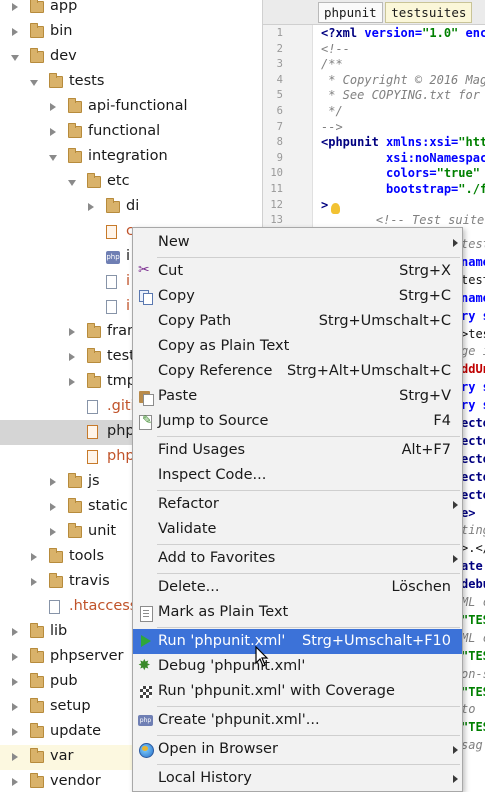 This screenshot has width=485, height=792. What do you see at coordinates (297, 529) in the screenshot?
I see `menu-item-validate: Validate` at bounding box center [297, 529].